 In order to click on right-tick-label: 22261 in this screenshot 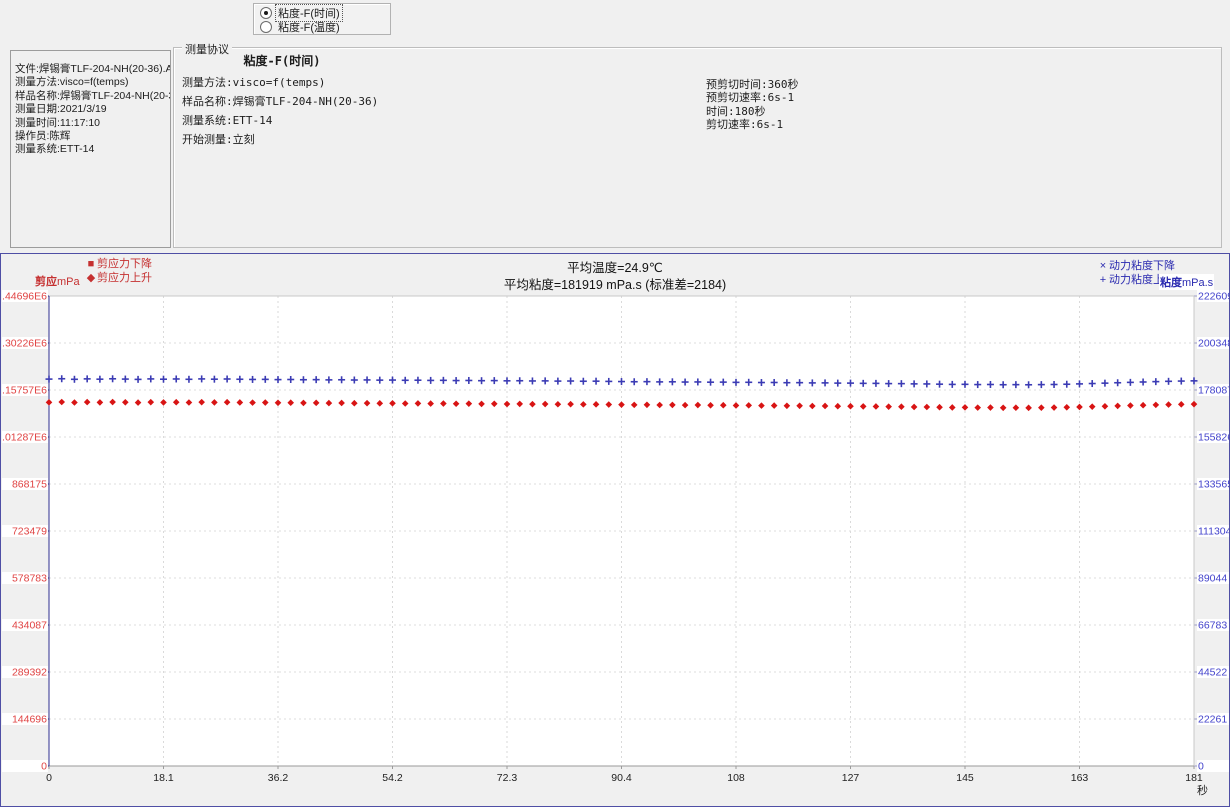, I will do `click(1212, 720)`.